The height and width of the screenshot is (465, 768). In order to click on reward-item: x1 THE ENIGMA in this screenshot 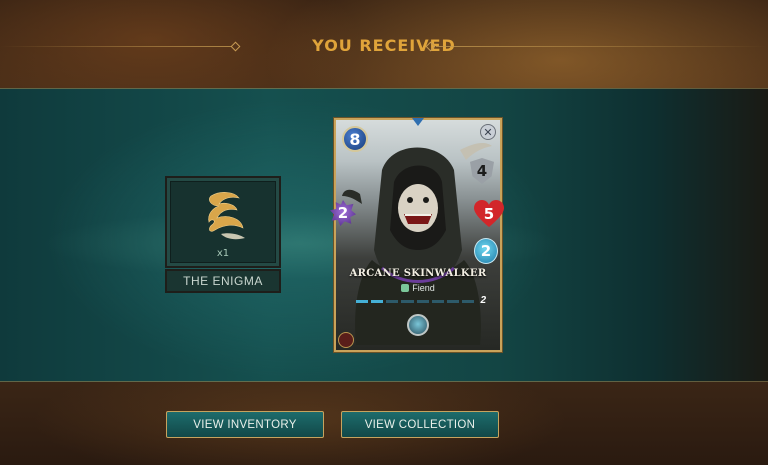, I will do `click(223, 235)`.